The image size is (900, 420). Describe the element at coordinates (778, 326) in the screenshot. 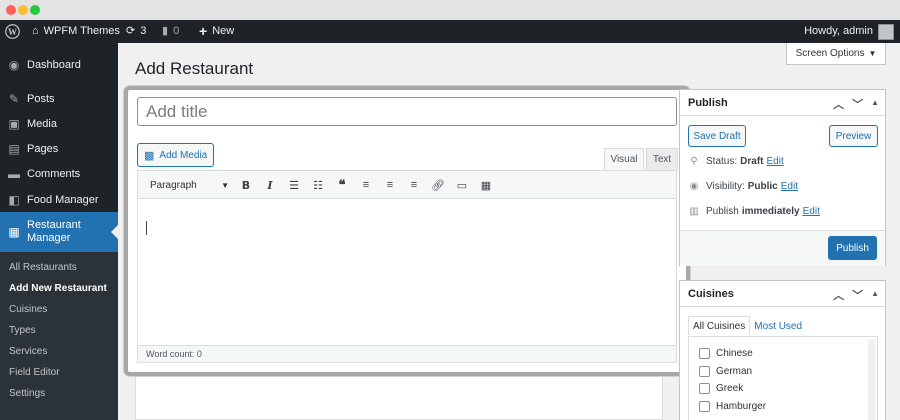

I see `tab-most-used: Most Used` at that location.